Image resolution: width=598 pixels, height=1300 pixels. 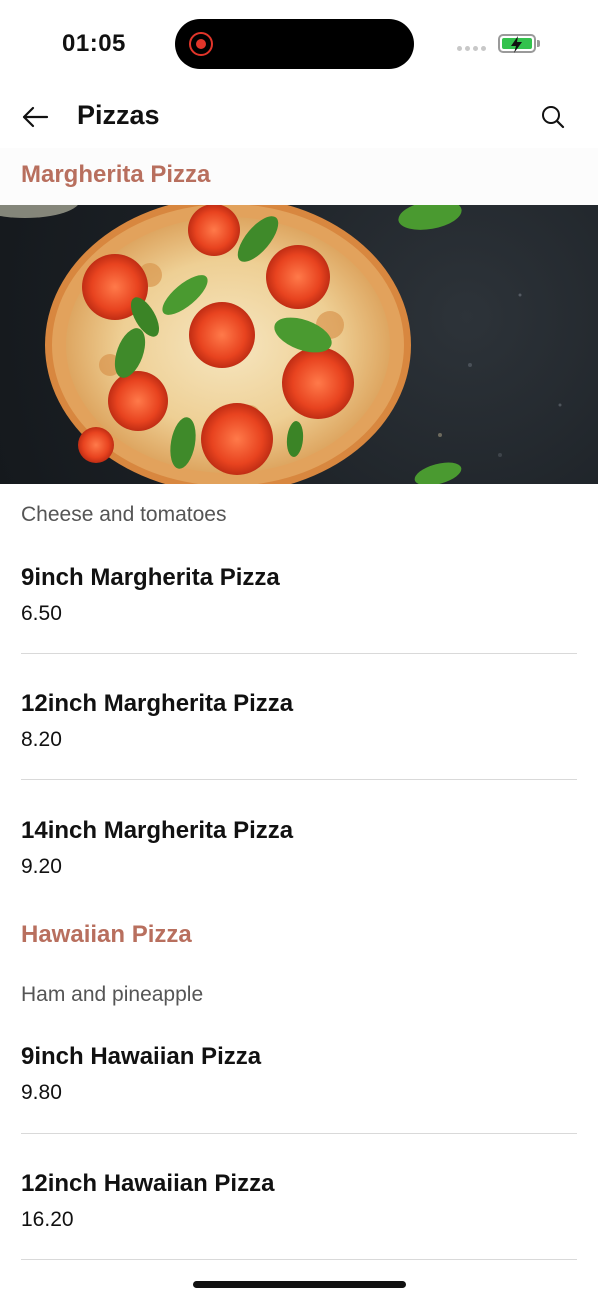 What do you see at coordinates (299, 753) in the screenshot?
I see `menu-item: 12inch Margherita Pizza 8.20` at bounding box center [299, 753].